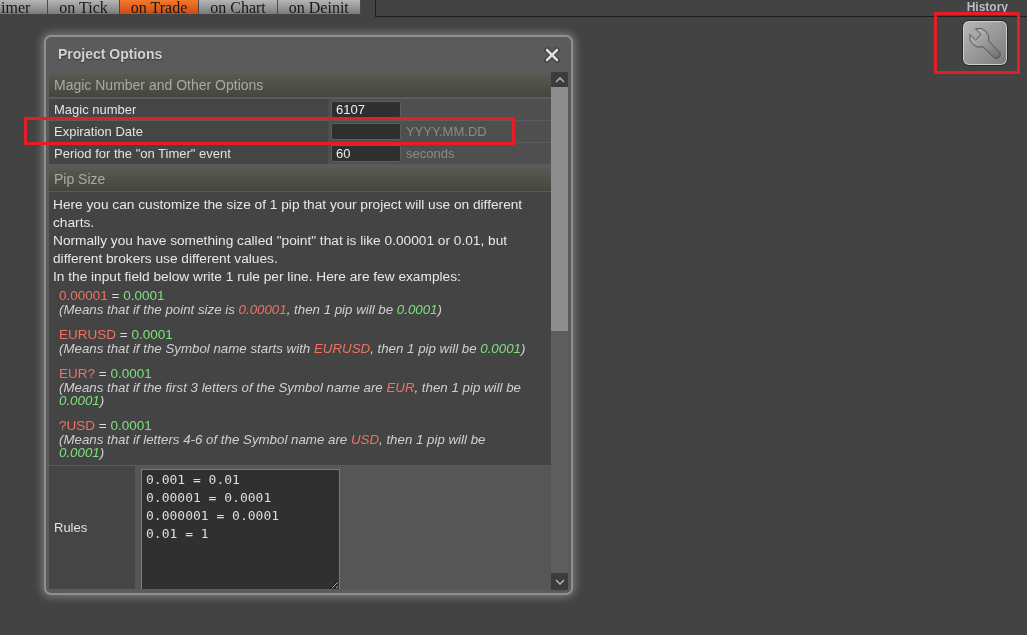 Image resolution: width=1027 pixels, height=635 pixels. Describe the element at coordinates (188, 153) in the screenshot. I see `option-label: Period for the "on Timer" event` at that location.